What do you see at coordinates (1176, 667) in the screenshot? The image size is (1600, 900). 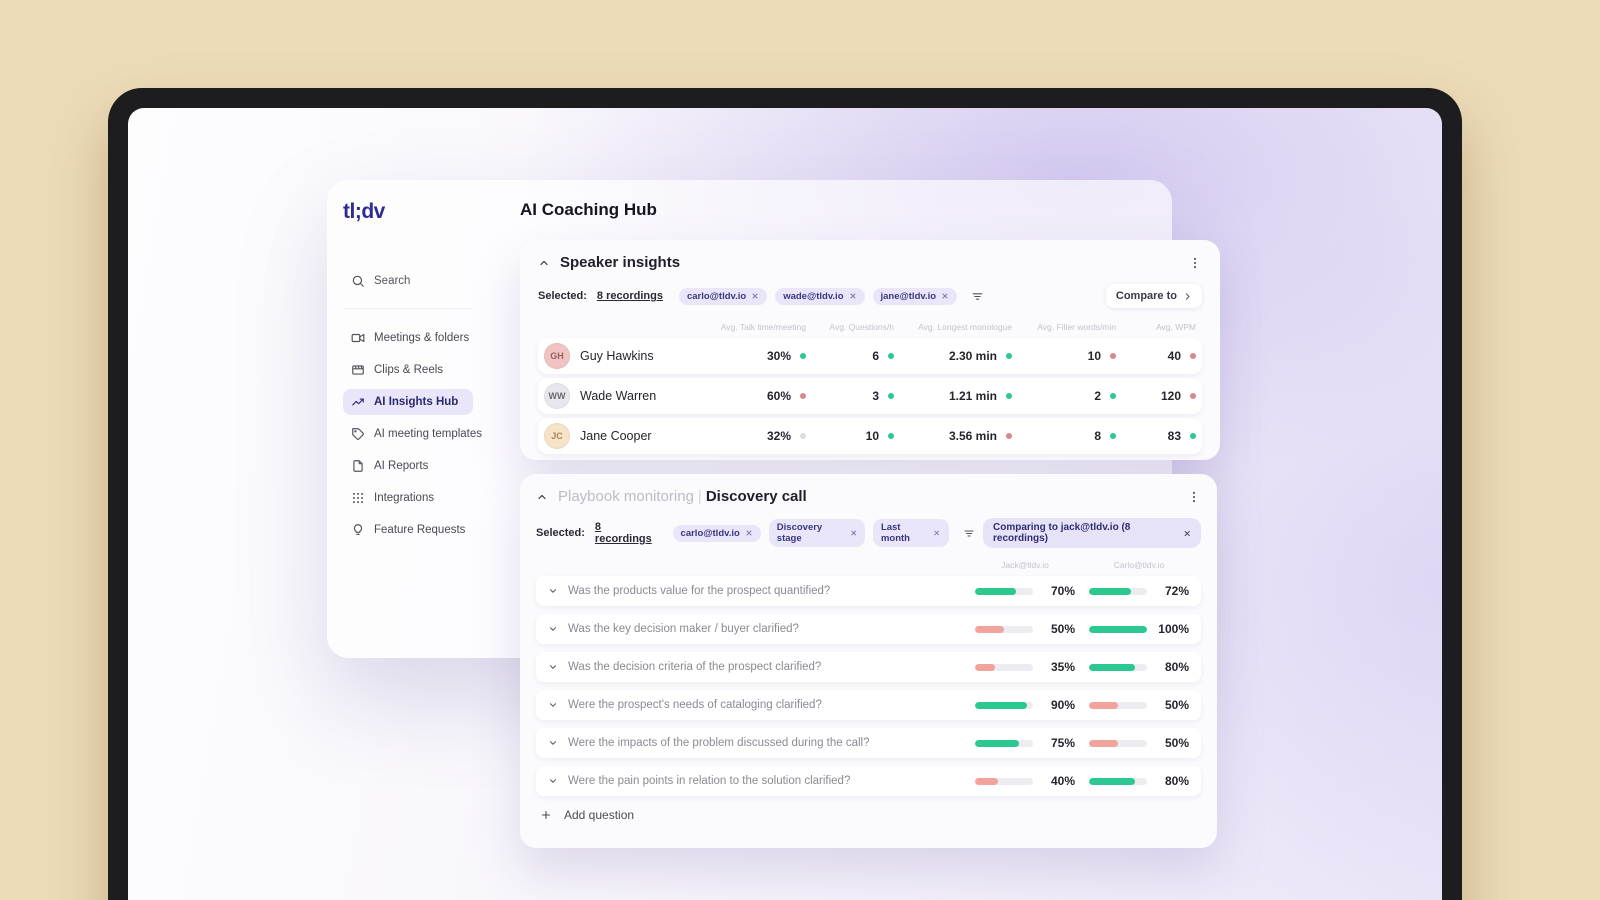 I see `progress-percent: 80%` at bounding box center [1176, 667].